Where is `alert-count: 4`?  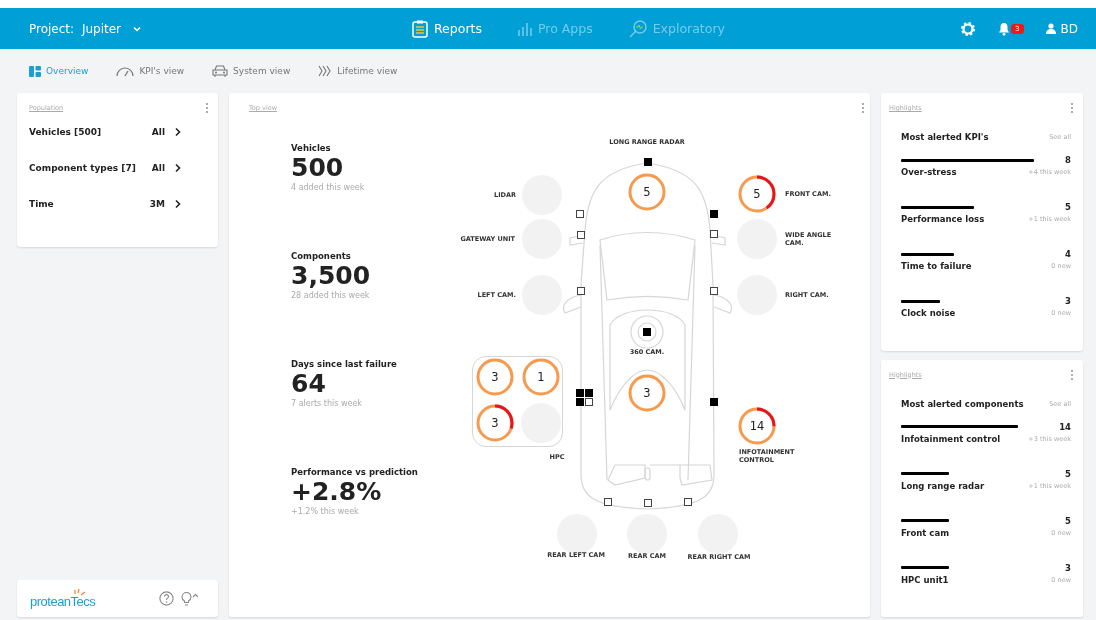 alert-count: 4 is located at coordinates (1068, 254).